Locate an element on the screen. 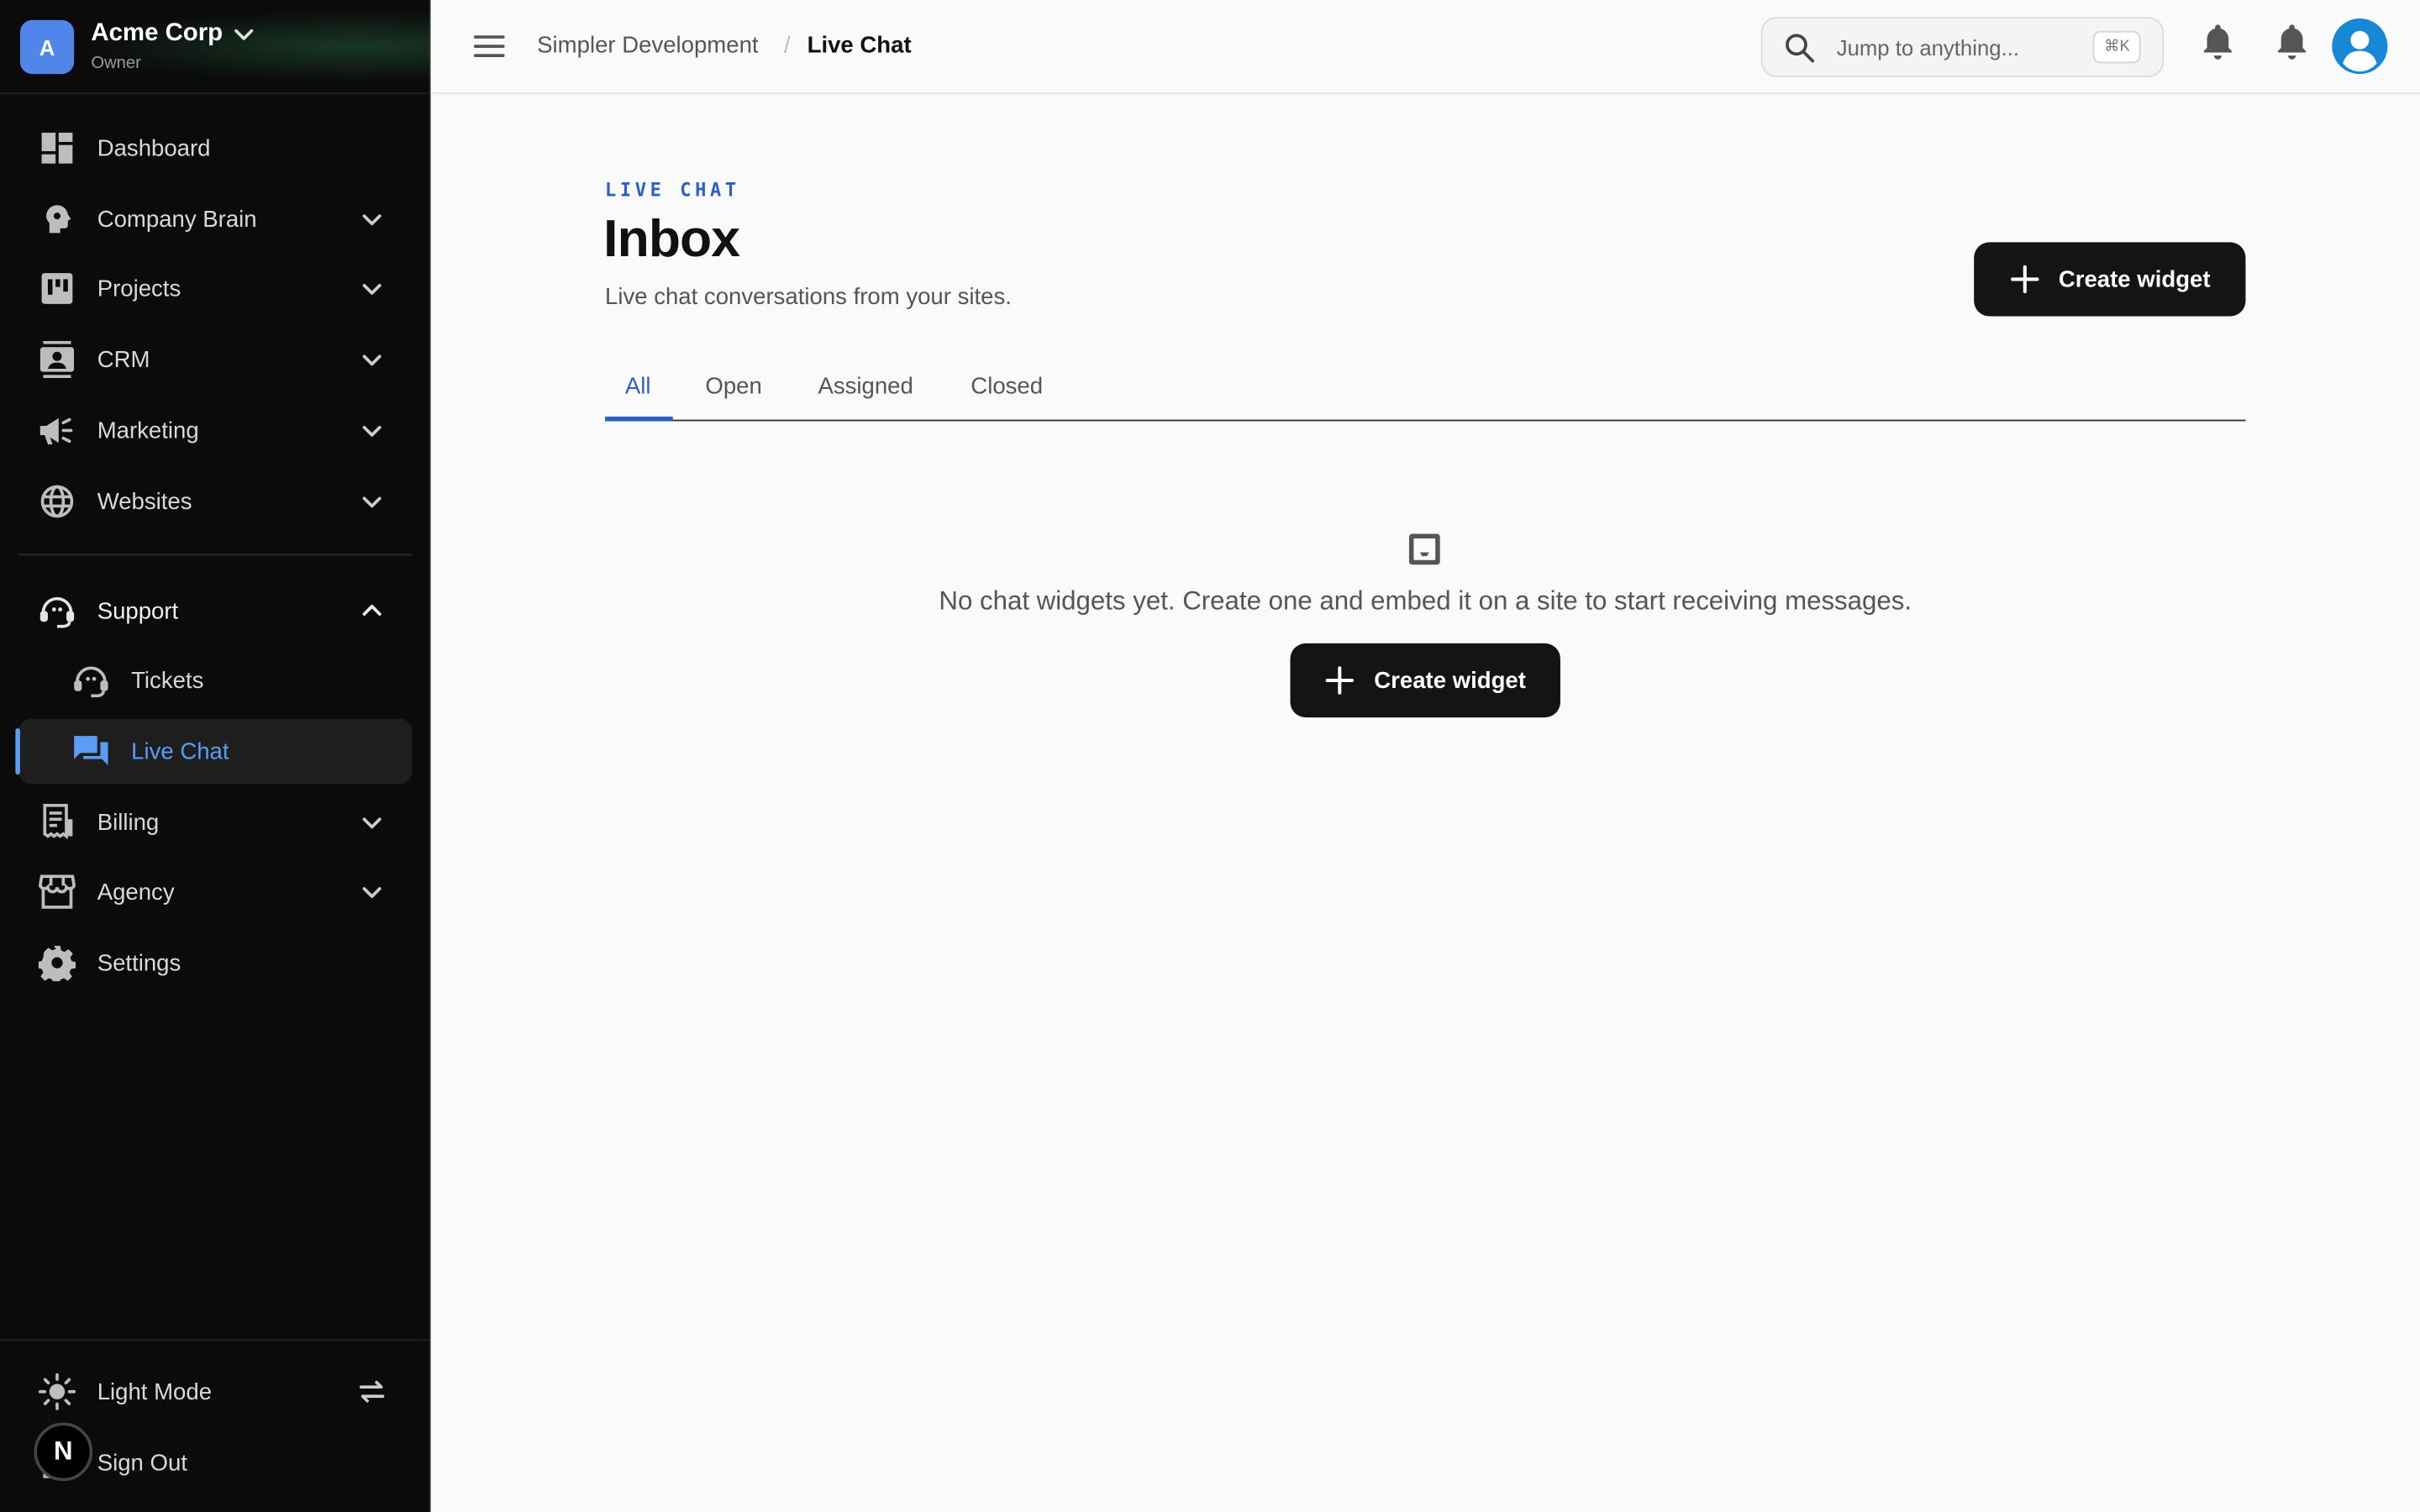 This screenshot has width=2420, height=1512. shortcut-hint: ⌘K is located at coordinates (2117, 47).